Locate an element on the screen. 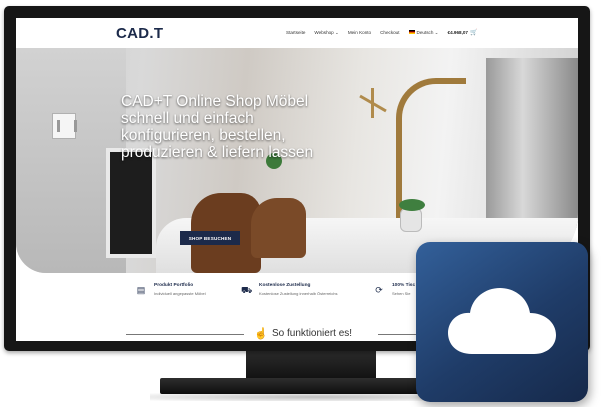 The image size is (603, 407). how-it-works-section: ☝ So funktioniert es! is located at coordinates (292, 333).